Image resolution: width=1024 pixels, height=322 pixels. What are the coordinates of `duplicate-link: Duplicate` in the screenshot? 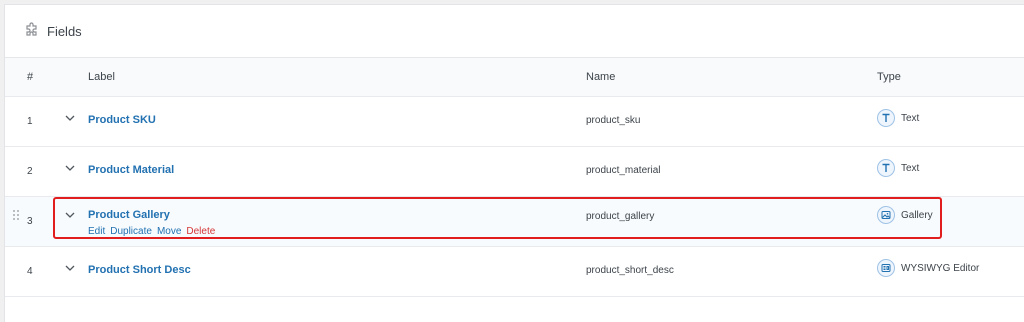 It's located at (131, 231).